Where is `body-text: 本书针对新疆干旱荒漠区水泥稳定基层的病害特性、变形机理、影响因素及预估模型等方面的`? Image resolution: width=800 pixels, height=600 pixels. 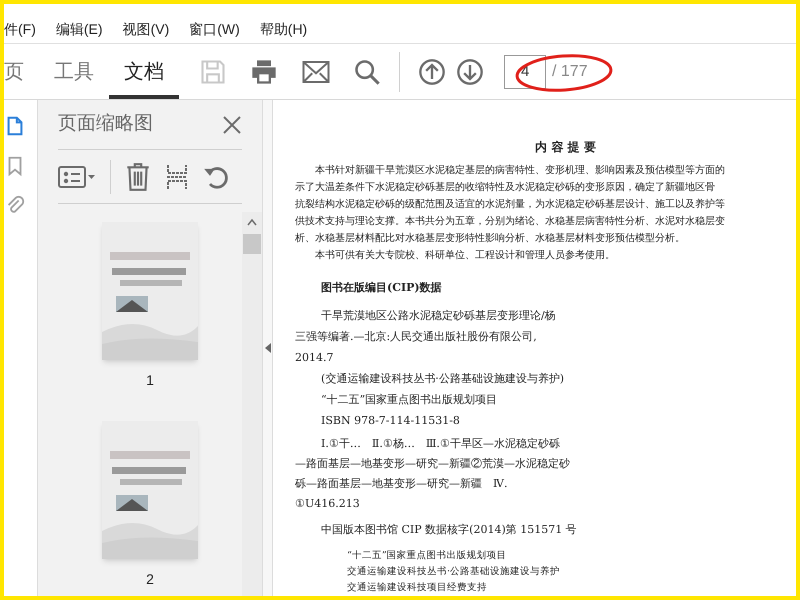
body-text: 本书针对新疆干旱荒漠区水泥稳定基层的病害特性、变形机理、影响因素及预估模型等方面的 is located at coordinates (520, 171).